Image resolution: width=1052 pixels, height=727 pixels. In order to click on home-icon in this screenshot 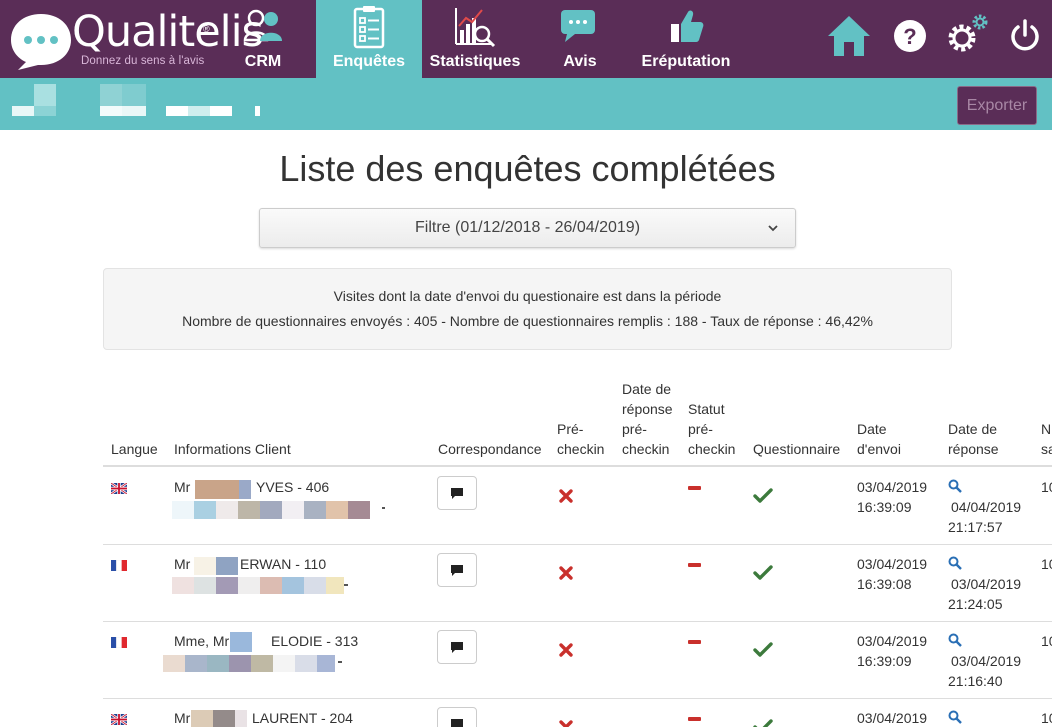, I will do `click(849, 35)`.